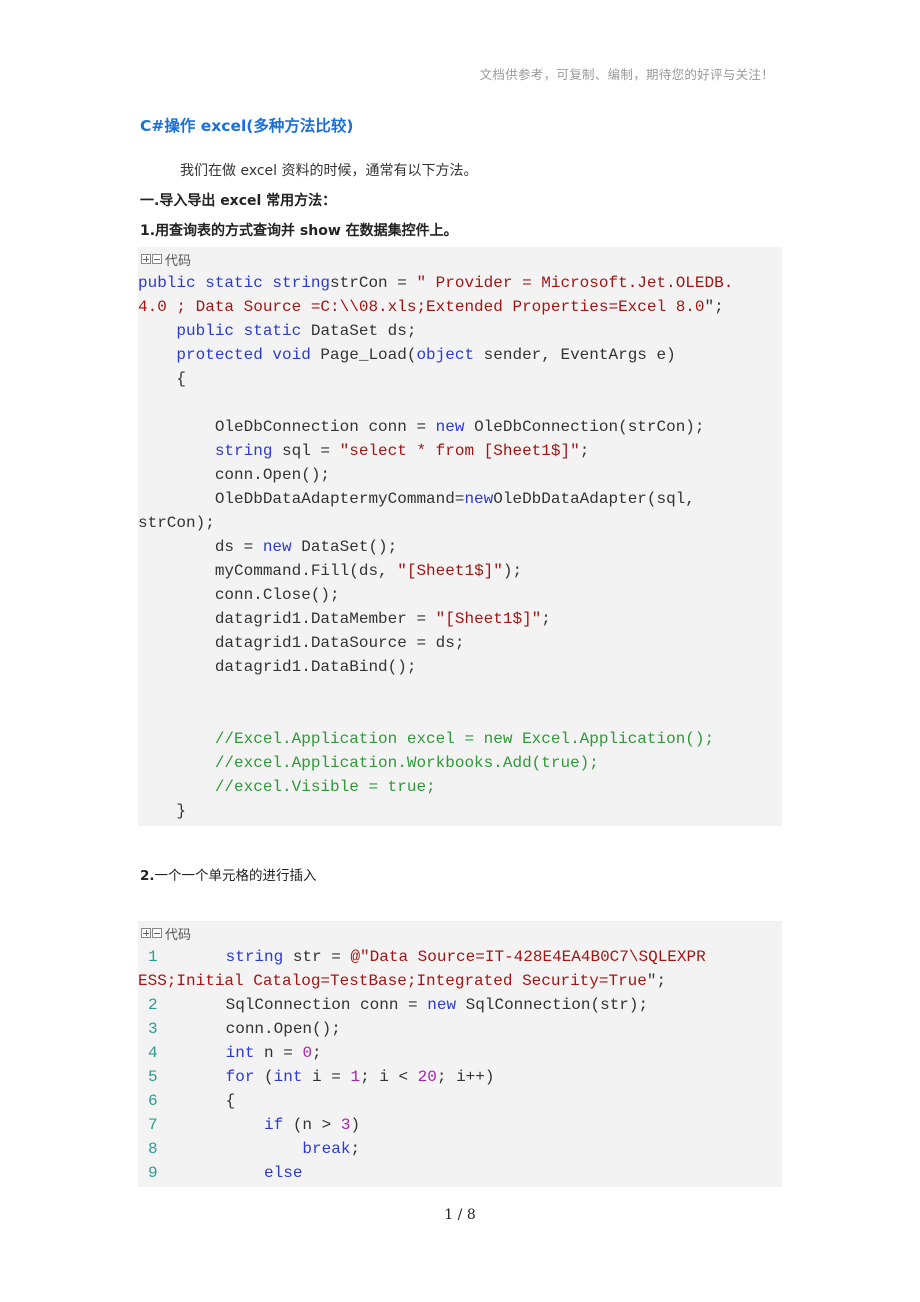 The height and width of the screenshot is (1302, 920). What do you see at coordinates (298, 1005) in the screenshot?
I see `code-text: SqlConnection conn =` at bounding box center [298, 1005].